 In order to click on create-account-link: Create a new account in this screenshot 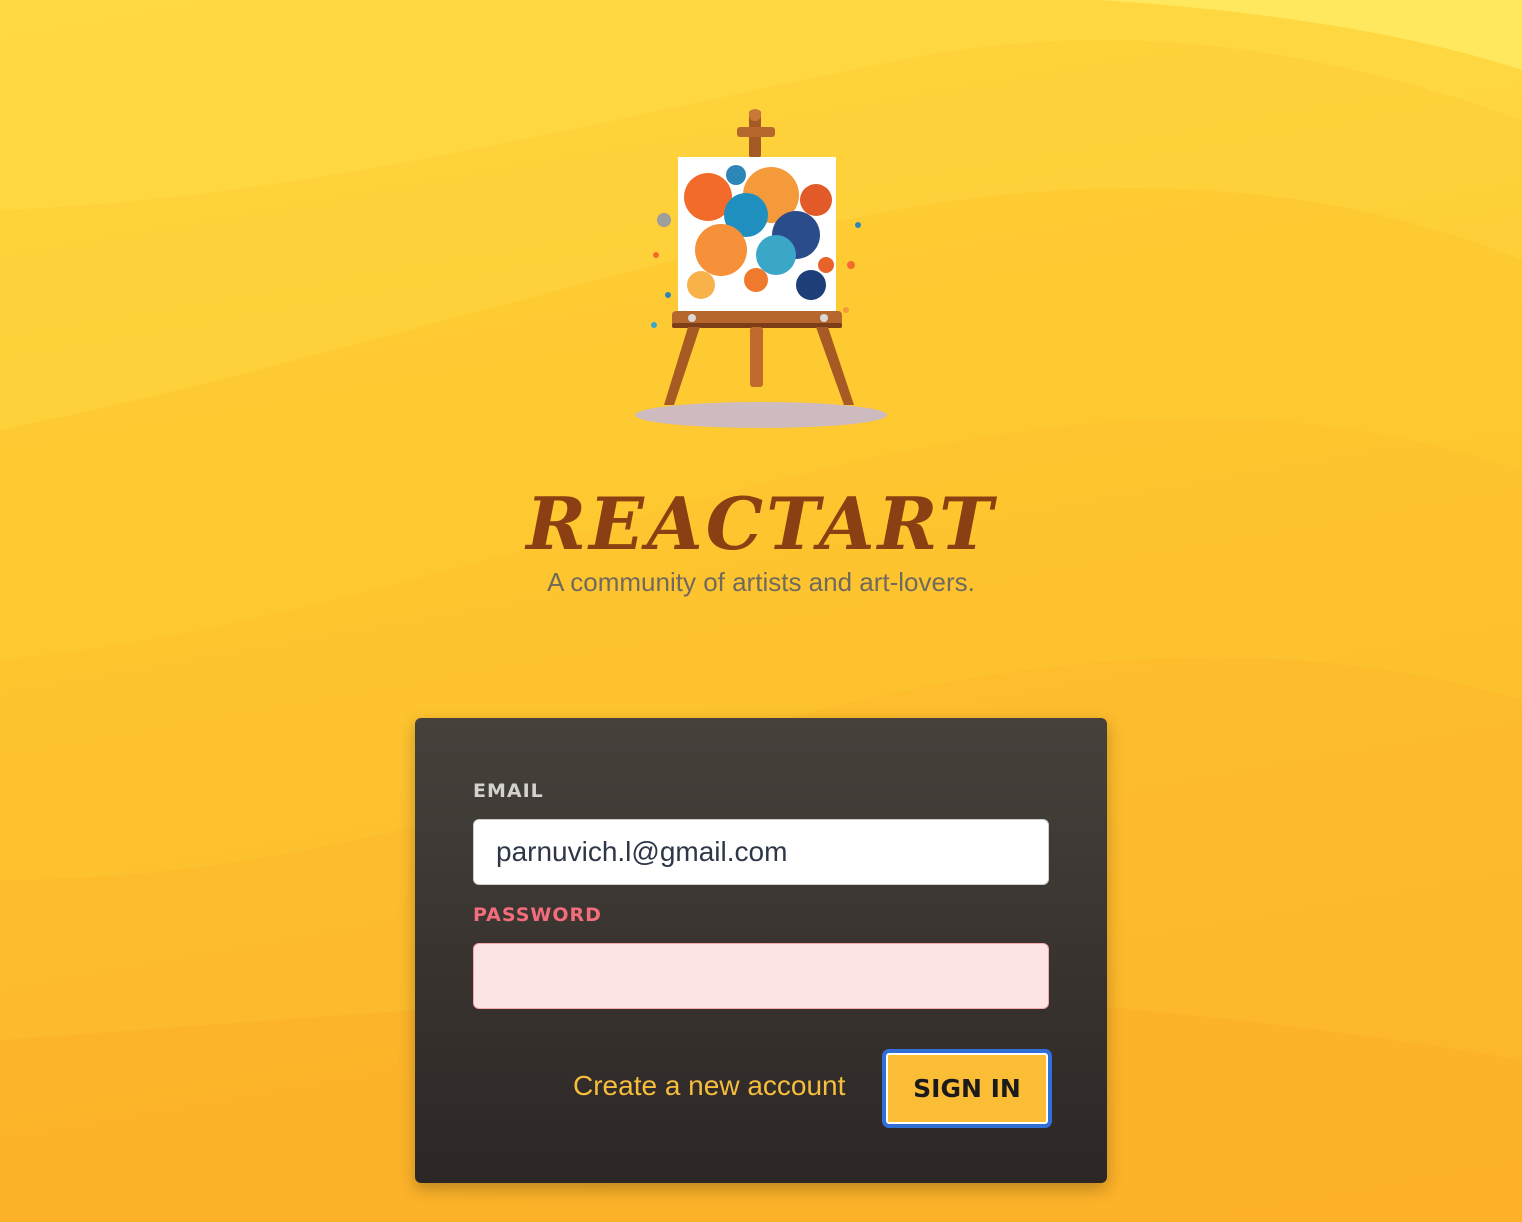, I will do `click(709, 1086)`.